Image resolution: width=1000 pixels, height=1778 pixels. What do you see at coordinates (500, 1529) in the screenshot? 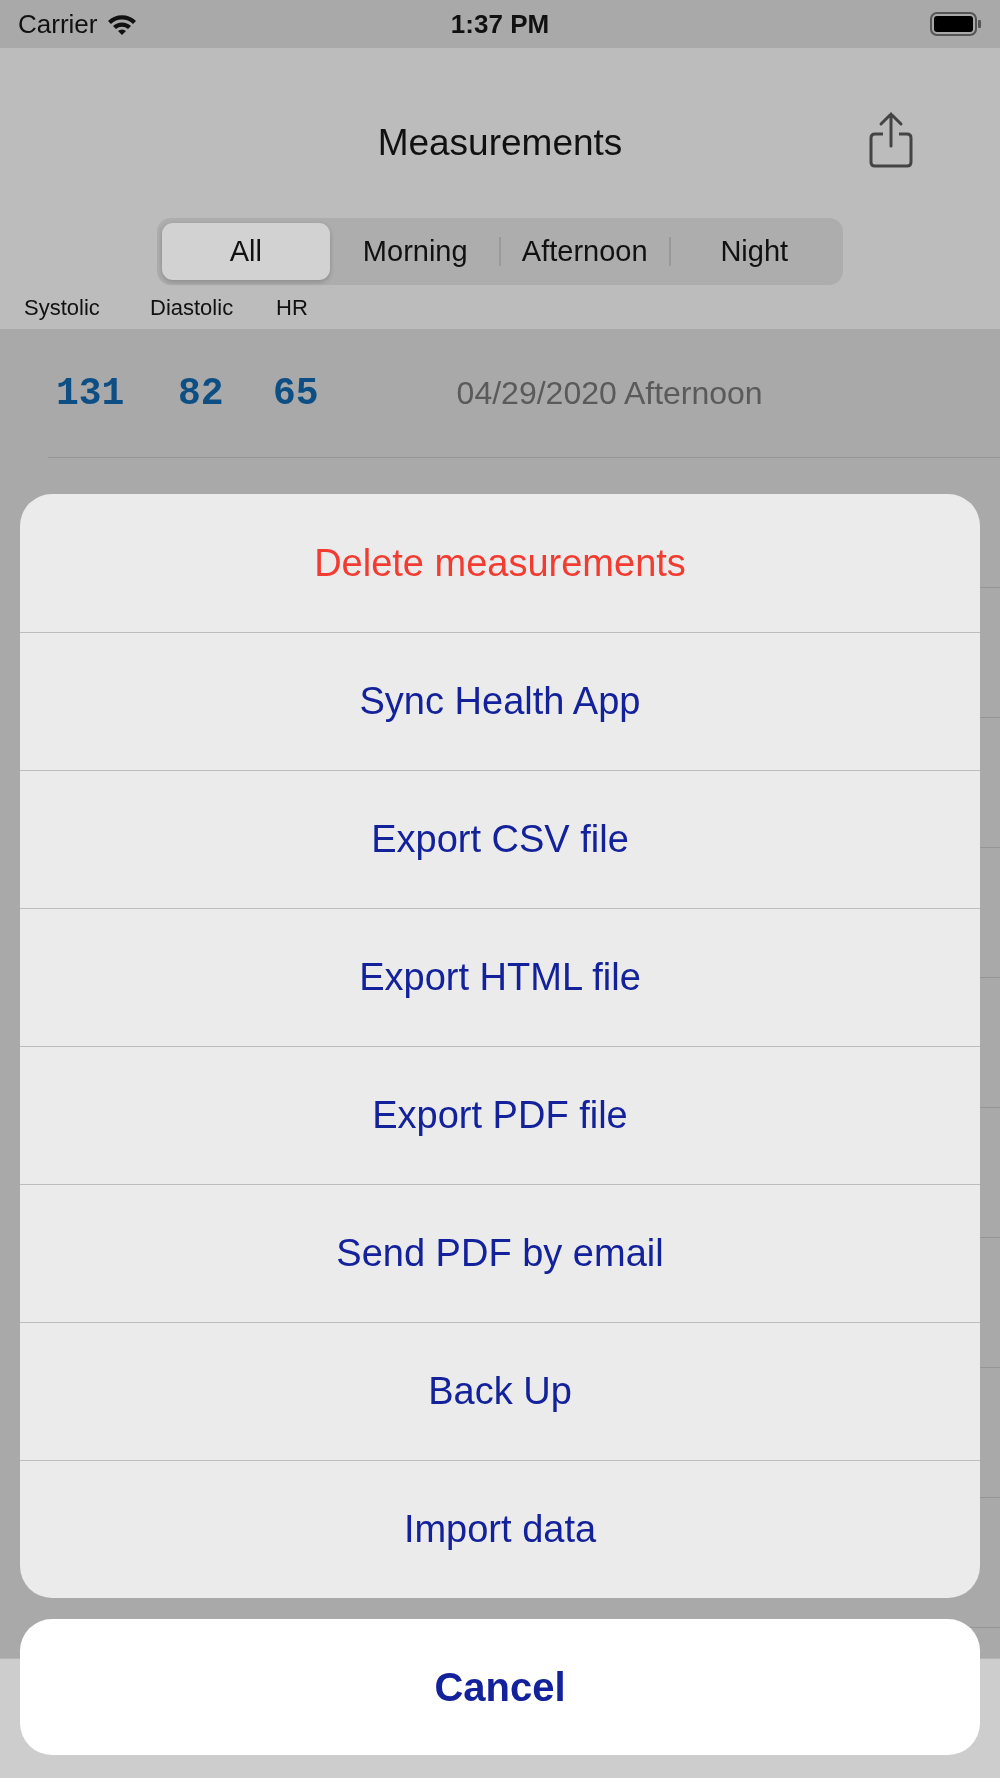
I see `sheet-action: Import data` at bounding box center [500, 1529].